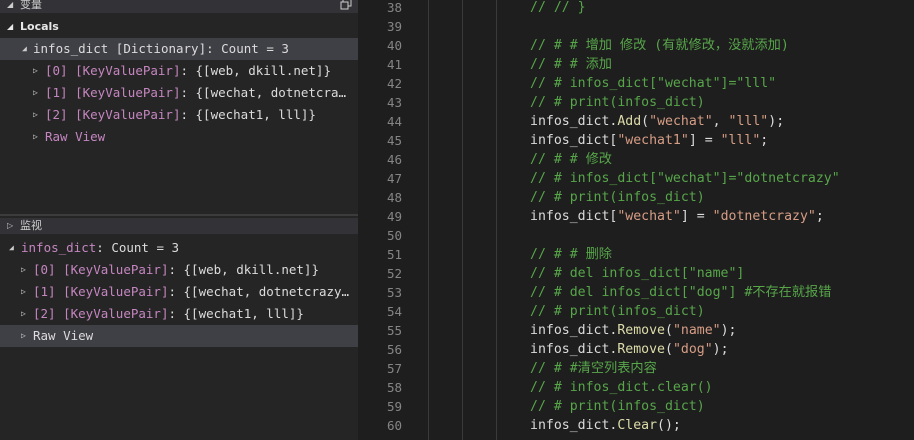 The image size is (914, 440). I want to click on code-comment: // # infos_dict["wechat"]="dotnetcrazy", so click(685, 178).